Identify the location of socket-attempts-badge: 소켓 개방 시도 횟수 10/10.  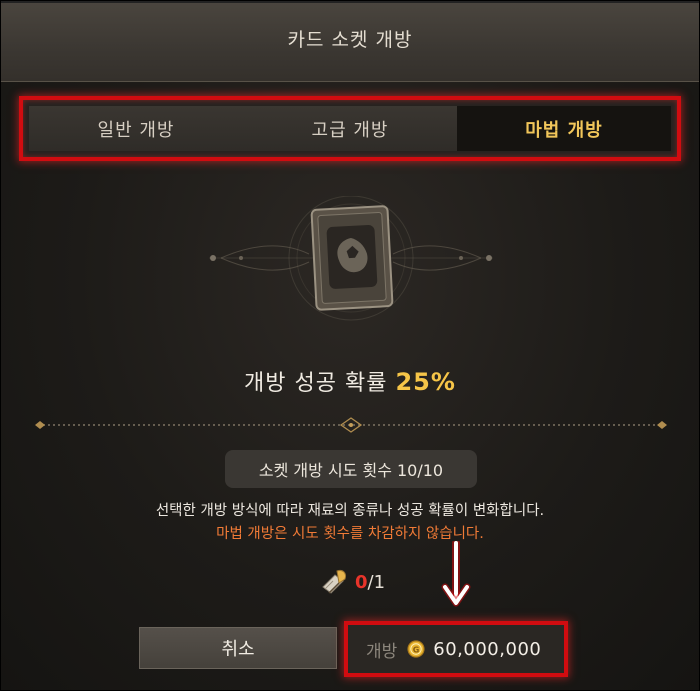
(351, 469).